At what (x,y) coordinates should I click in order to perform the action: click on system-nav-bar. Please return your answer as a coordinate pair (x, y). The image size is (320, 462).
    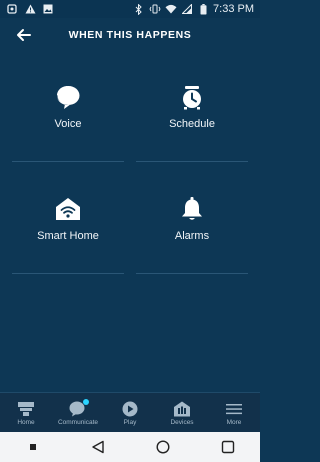
    Looking at the image, I should click on (130, 447).